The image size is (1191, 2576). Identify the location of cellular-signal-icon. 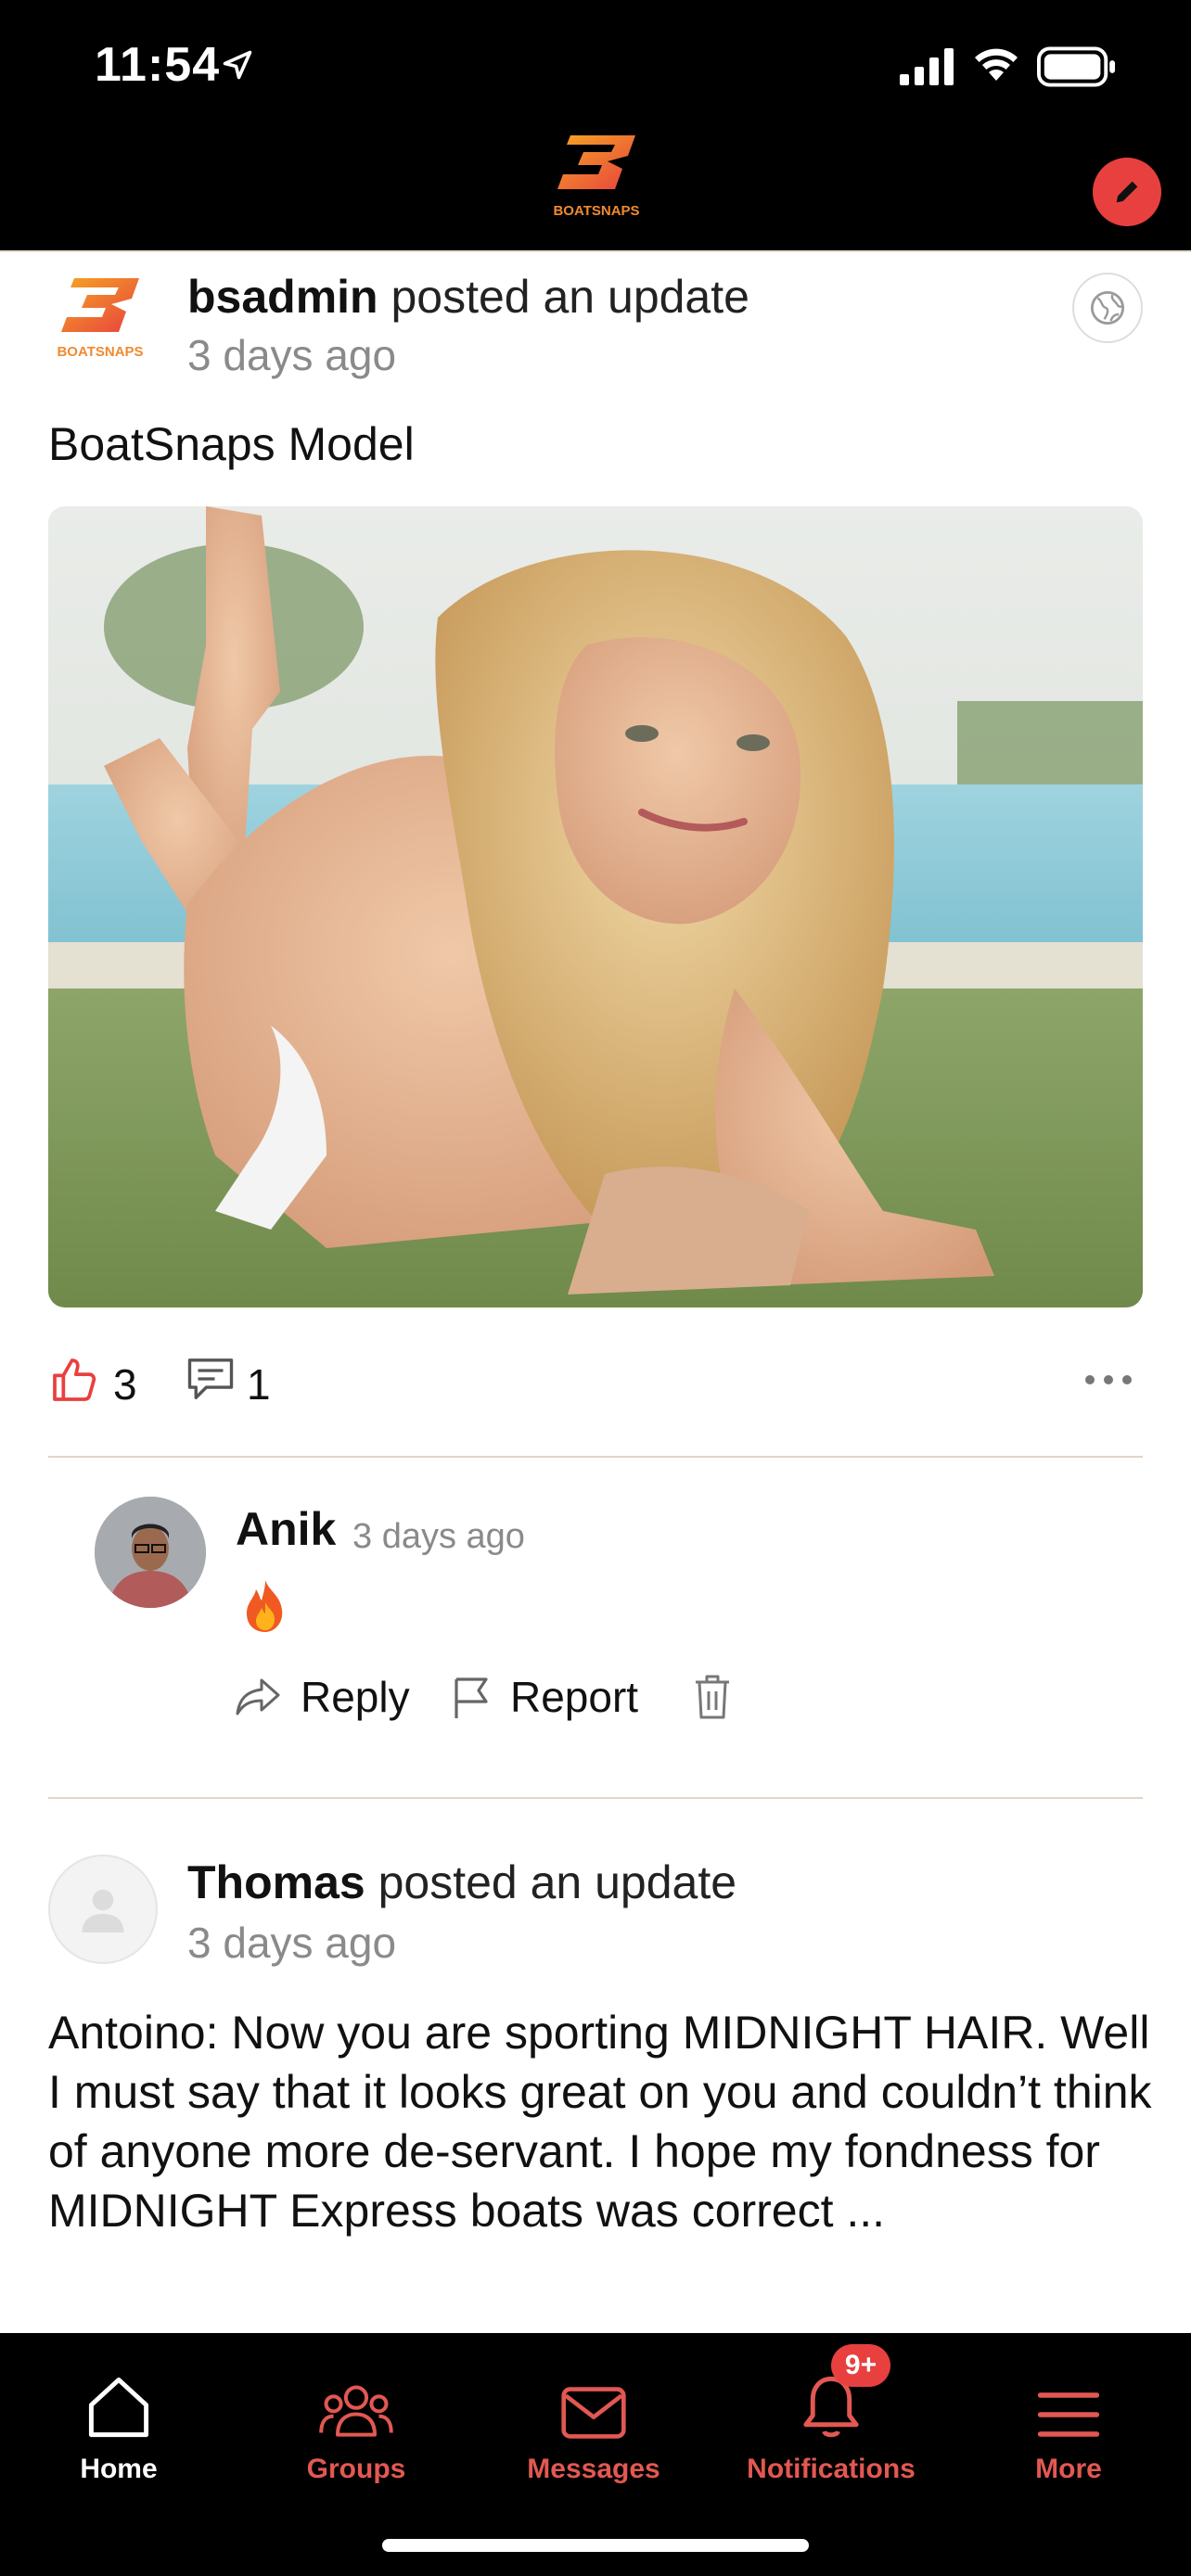
(927, 66).